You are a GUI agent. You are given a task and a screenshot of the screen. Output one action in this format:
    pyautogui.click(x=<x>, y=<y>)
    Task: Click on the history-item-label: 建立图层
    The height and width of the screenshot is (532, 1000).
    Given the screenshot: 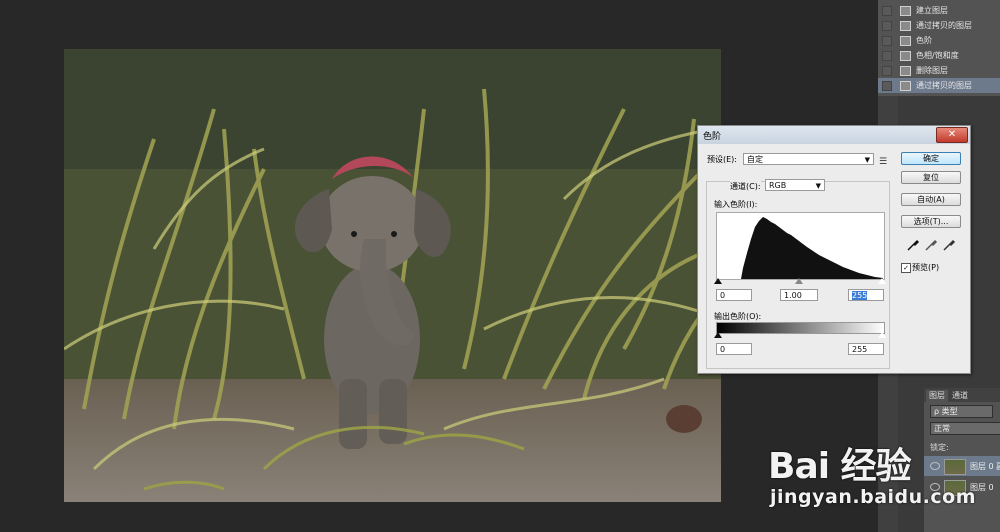 What is the action you would take?
    pyautogui.click(x=932, y=10)
    